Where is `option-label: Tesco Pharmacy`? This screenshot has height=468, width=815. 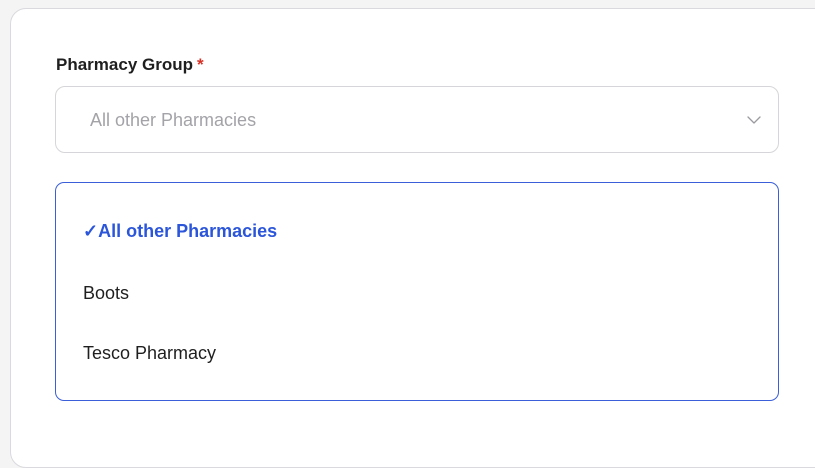 option-label: Tesco Pharmacy is located at coordinates (150, 353).